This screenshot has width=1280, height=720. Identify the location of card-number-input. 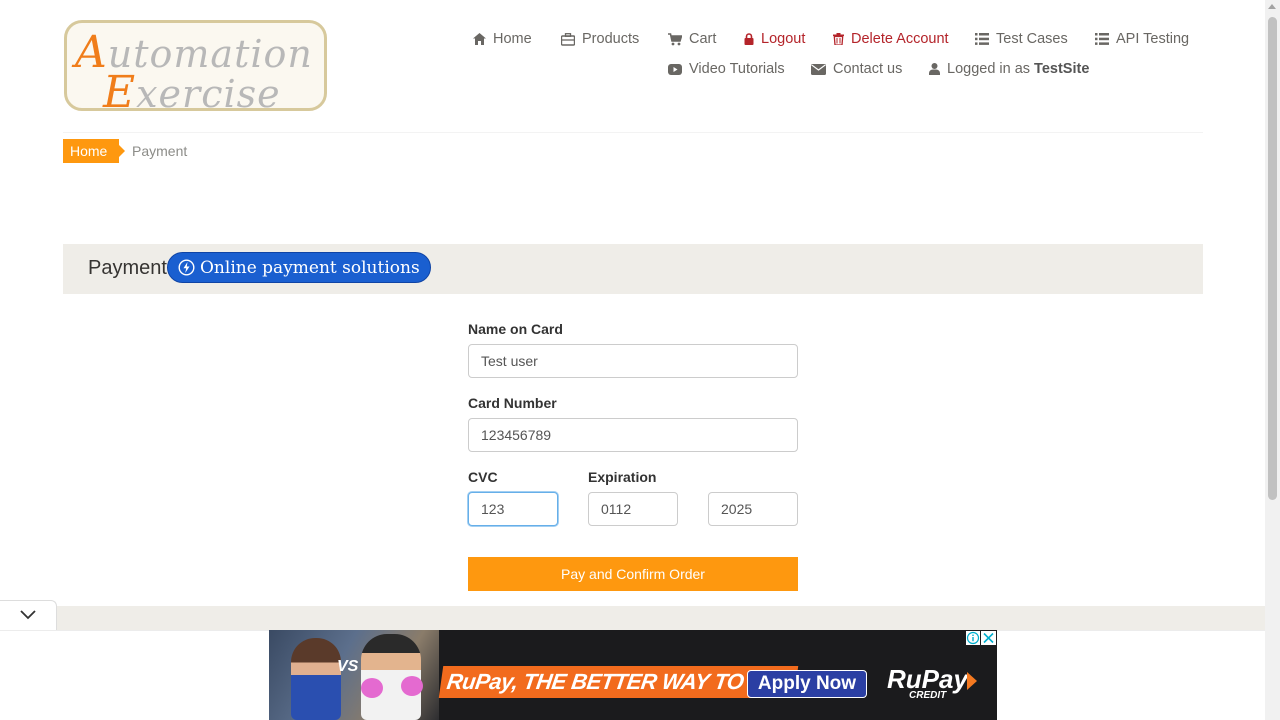
(633, 435).